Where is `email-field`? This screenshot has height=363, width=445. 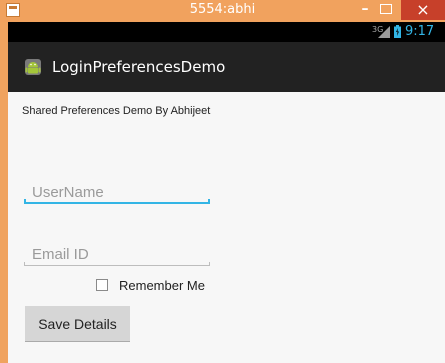 email-field is located at coordinates (117, 255).